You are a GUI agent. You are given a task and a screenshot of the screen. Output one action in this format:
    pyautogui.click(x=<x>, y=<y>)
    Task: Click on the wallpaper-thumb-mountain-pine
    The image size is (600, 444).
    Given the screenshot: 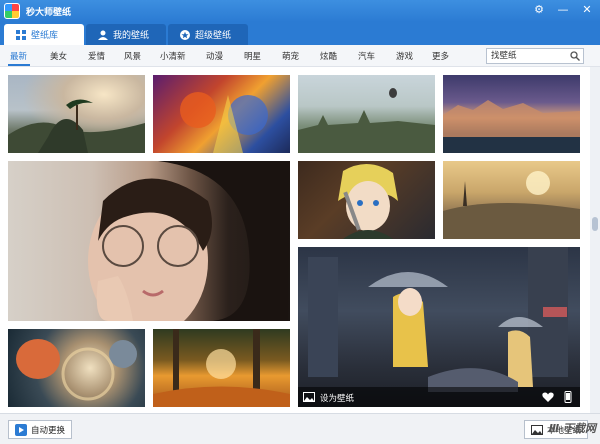 What is the action you would take?
    pyautogui.click(x=76, y=114)
    